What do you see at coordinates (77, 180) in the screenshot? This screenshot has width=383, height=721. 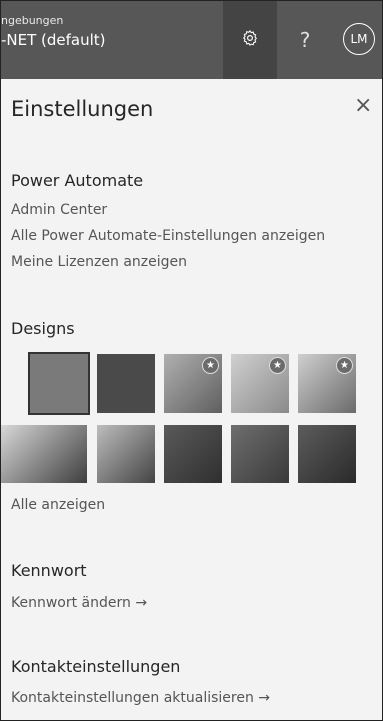 I see `power-automate-heading: Power Automate` at bounding box center [77, 180].